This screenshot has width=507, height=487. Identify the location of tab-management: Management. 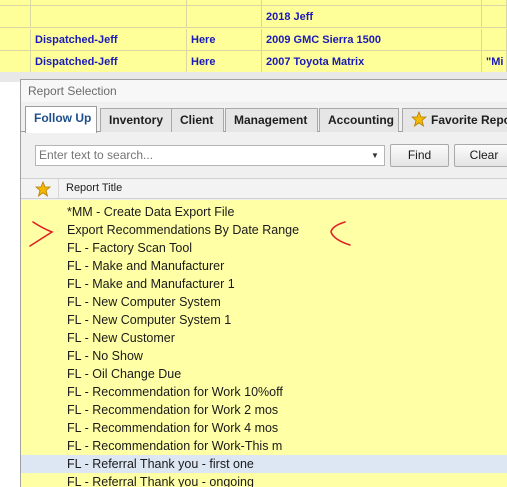
(271, 120).